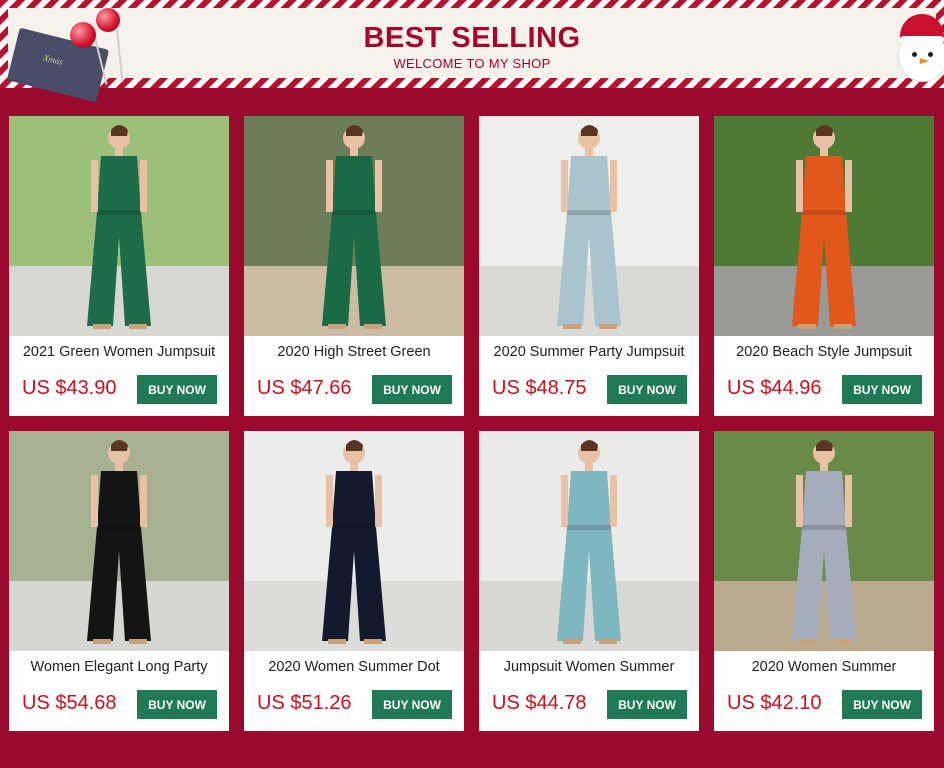  What do you see at coordinates (119, 352) in the screenshot?
I see `product-title: 2021 Green Women Jumpsuit` at bounding box center [119, 352].